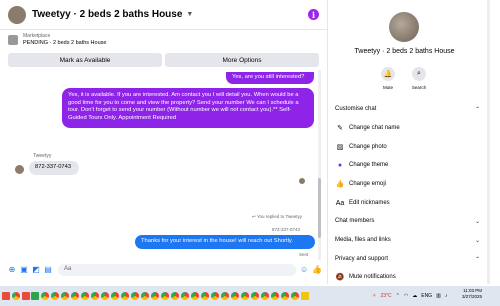  I want to click on plus-icon: ⊕, so click(12, 270).